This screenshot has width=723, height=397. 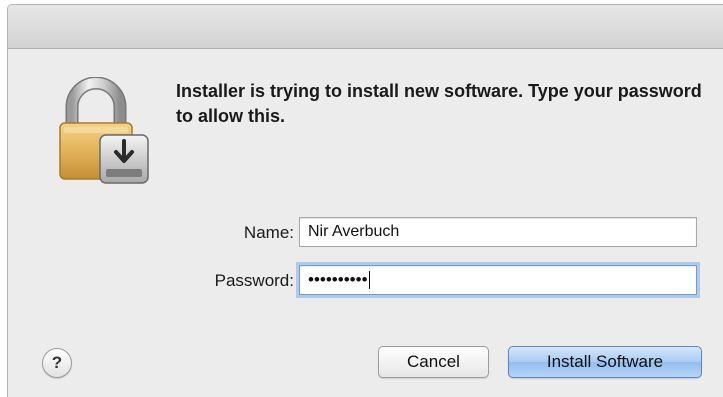 What do you see at coordinates (369, 280) in the screenshot?
I see `text-caret` at bounding box center [369, 280].